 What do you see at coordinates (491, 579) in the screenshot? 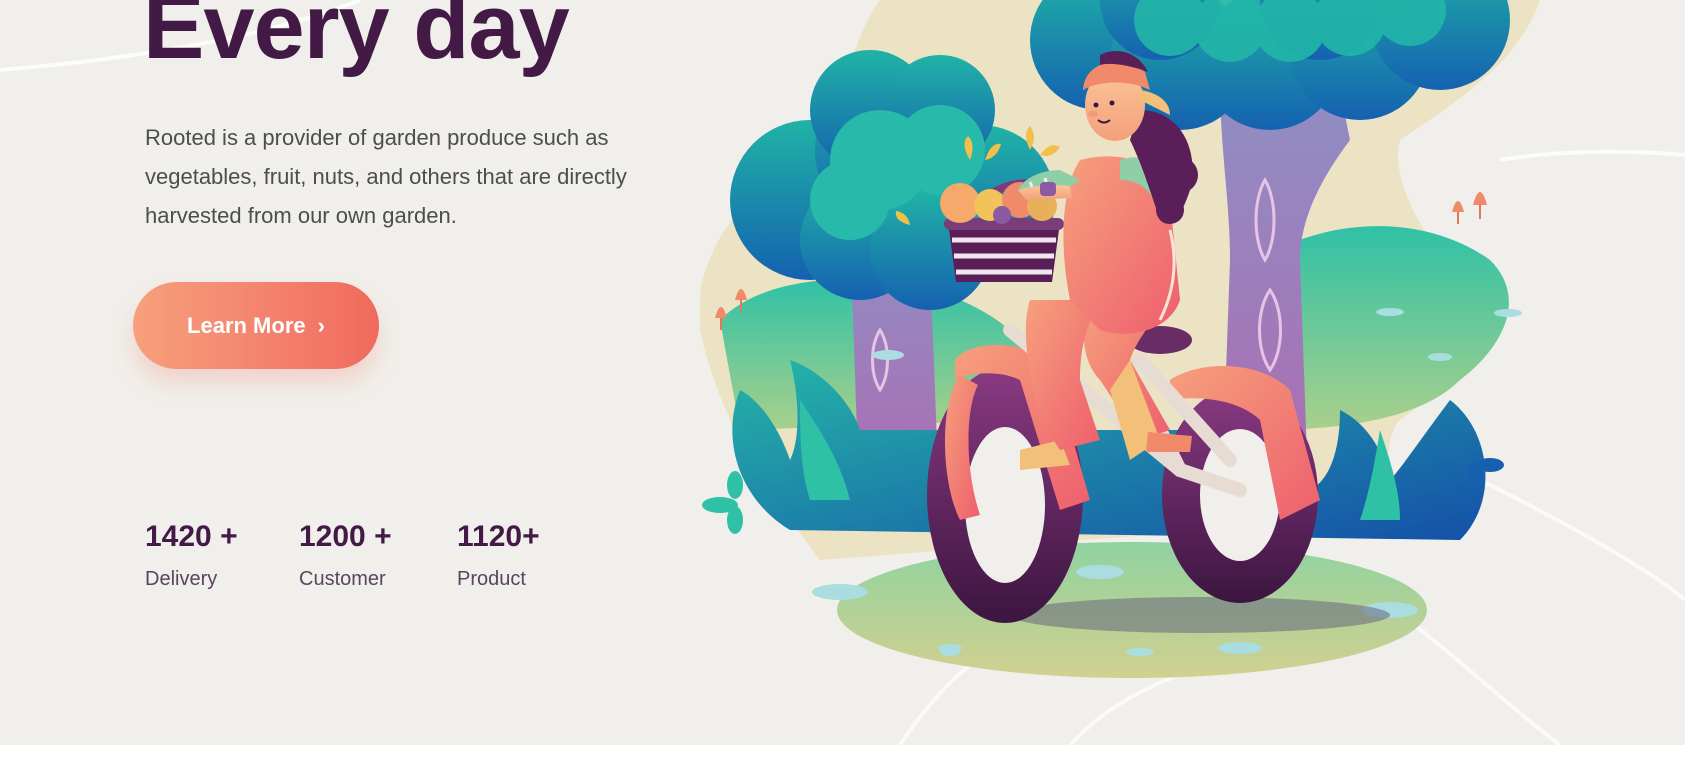
I see `stat-label: Product` at bounding box center [491, 579].